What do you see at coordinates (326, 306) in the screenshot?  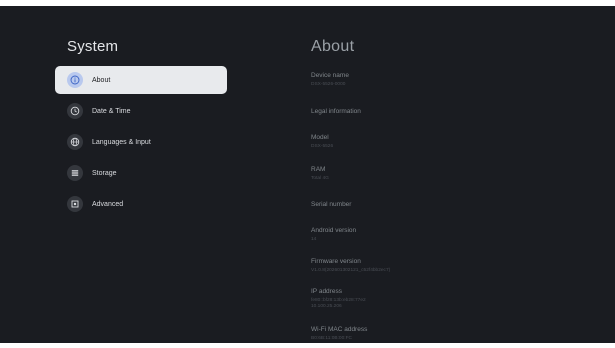 I see `entry-value-secondary: 10.100.25.206` at bounding box center [326, 306].